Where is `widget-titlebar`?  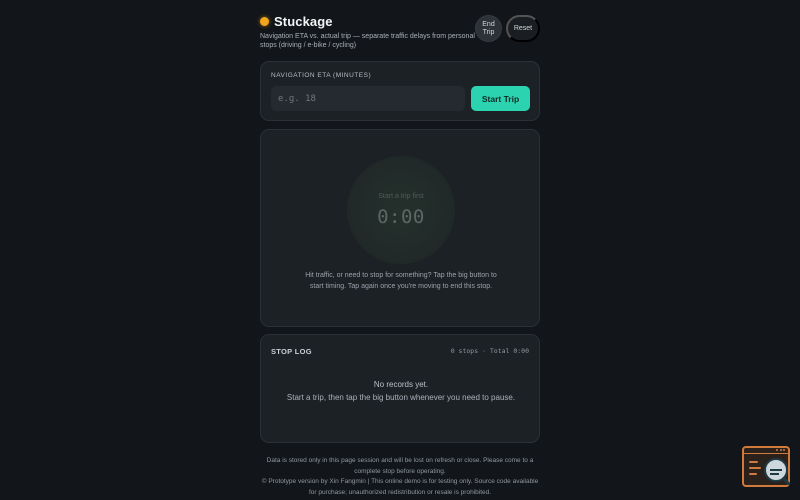
widget-titlebar is located at coordinates (766, 451).